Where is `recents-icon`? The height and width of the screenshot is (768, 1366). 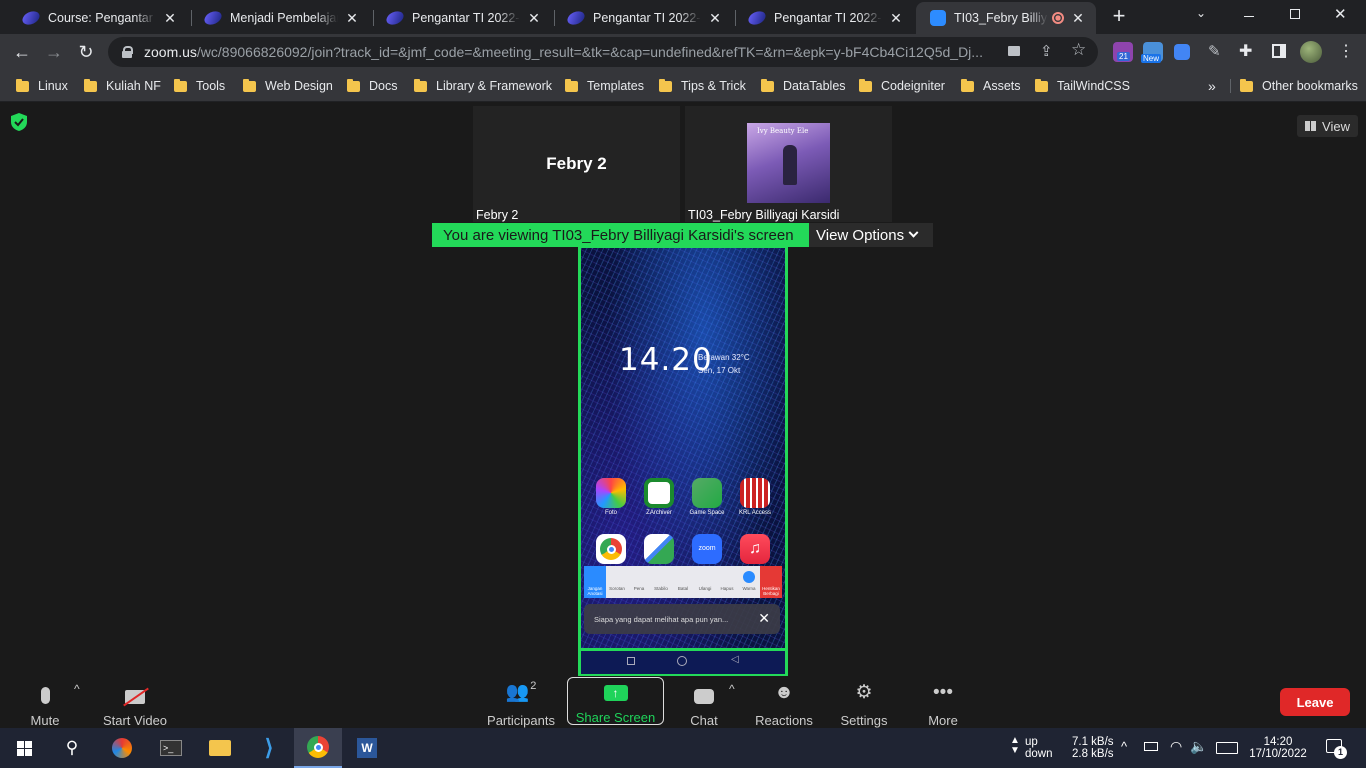 recents-icon is located at coordinates (631, 661).